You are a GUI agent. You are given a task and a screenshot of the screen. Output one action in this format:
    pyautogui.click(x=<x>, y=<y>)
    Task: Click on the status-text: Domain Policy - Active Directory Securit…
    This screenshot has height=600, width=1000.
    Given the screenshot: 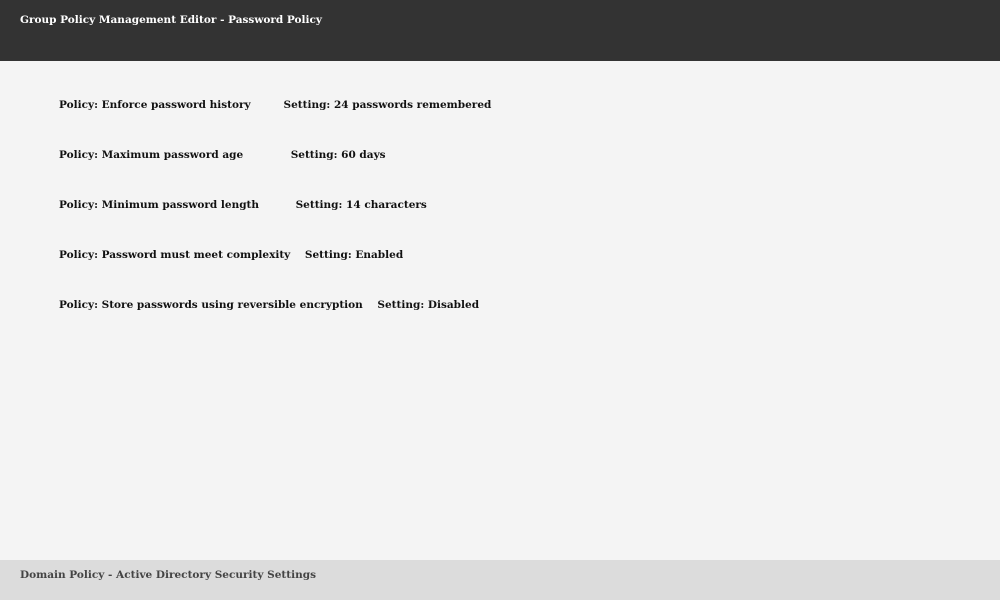 What is the action you would take?
    pyautogui.click(x=168, y=575)
    